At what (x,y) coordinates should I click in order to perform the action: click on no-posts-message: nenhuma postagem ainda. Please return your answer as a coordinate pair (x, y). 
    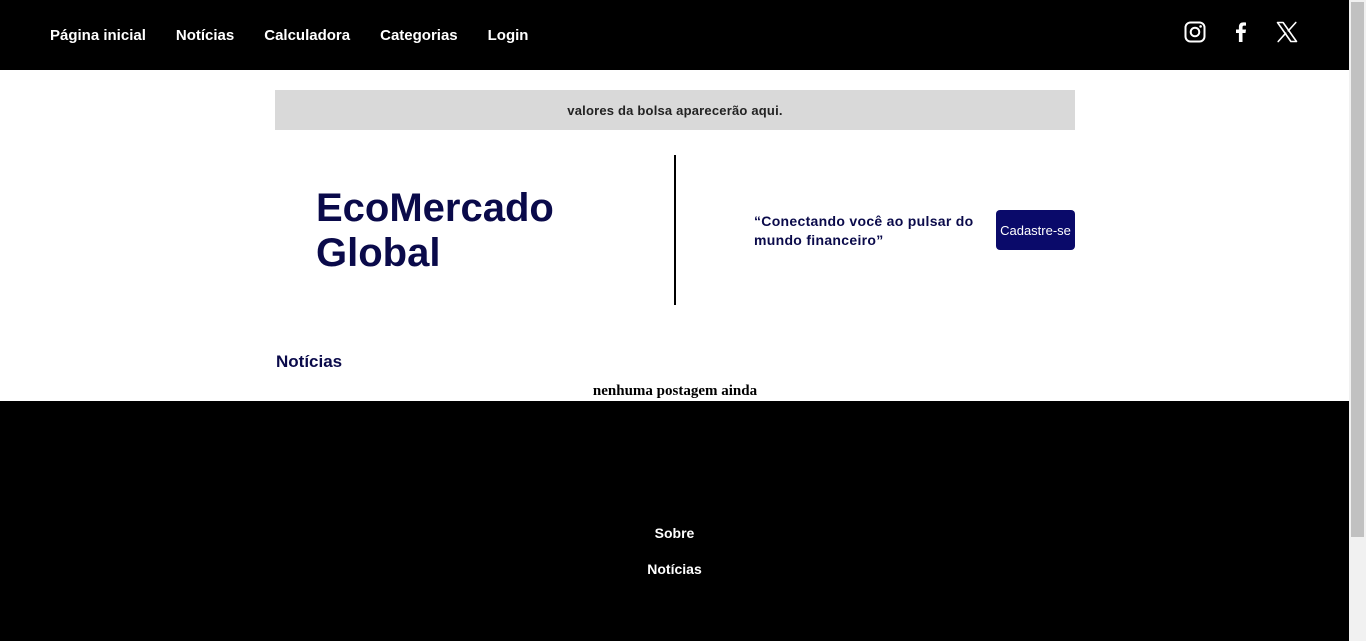
    Looking at the image, I should click on (675, 391).